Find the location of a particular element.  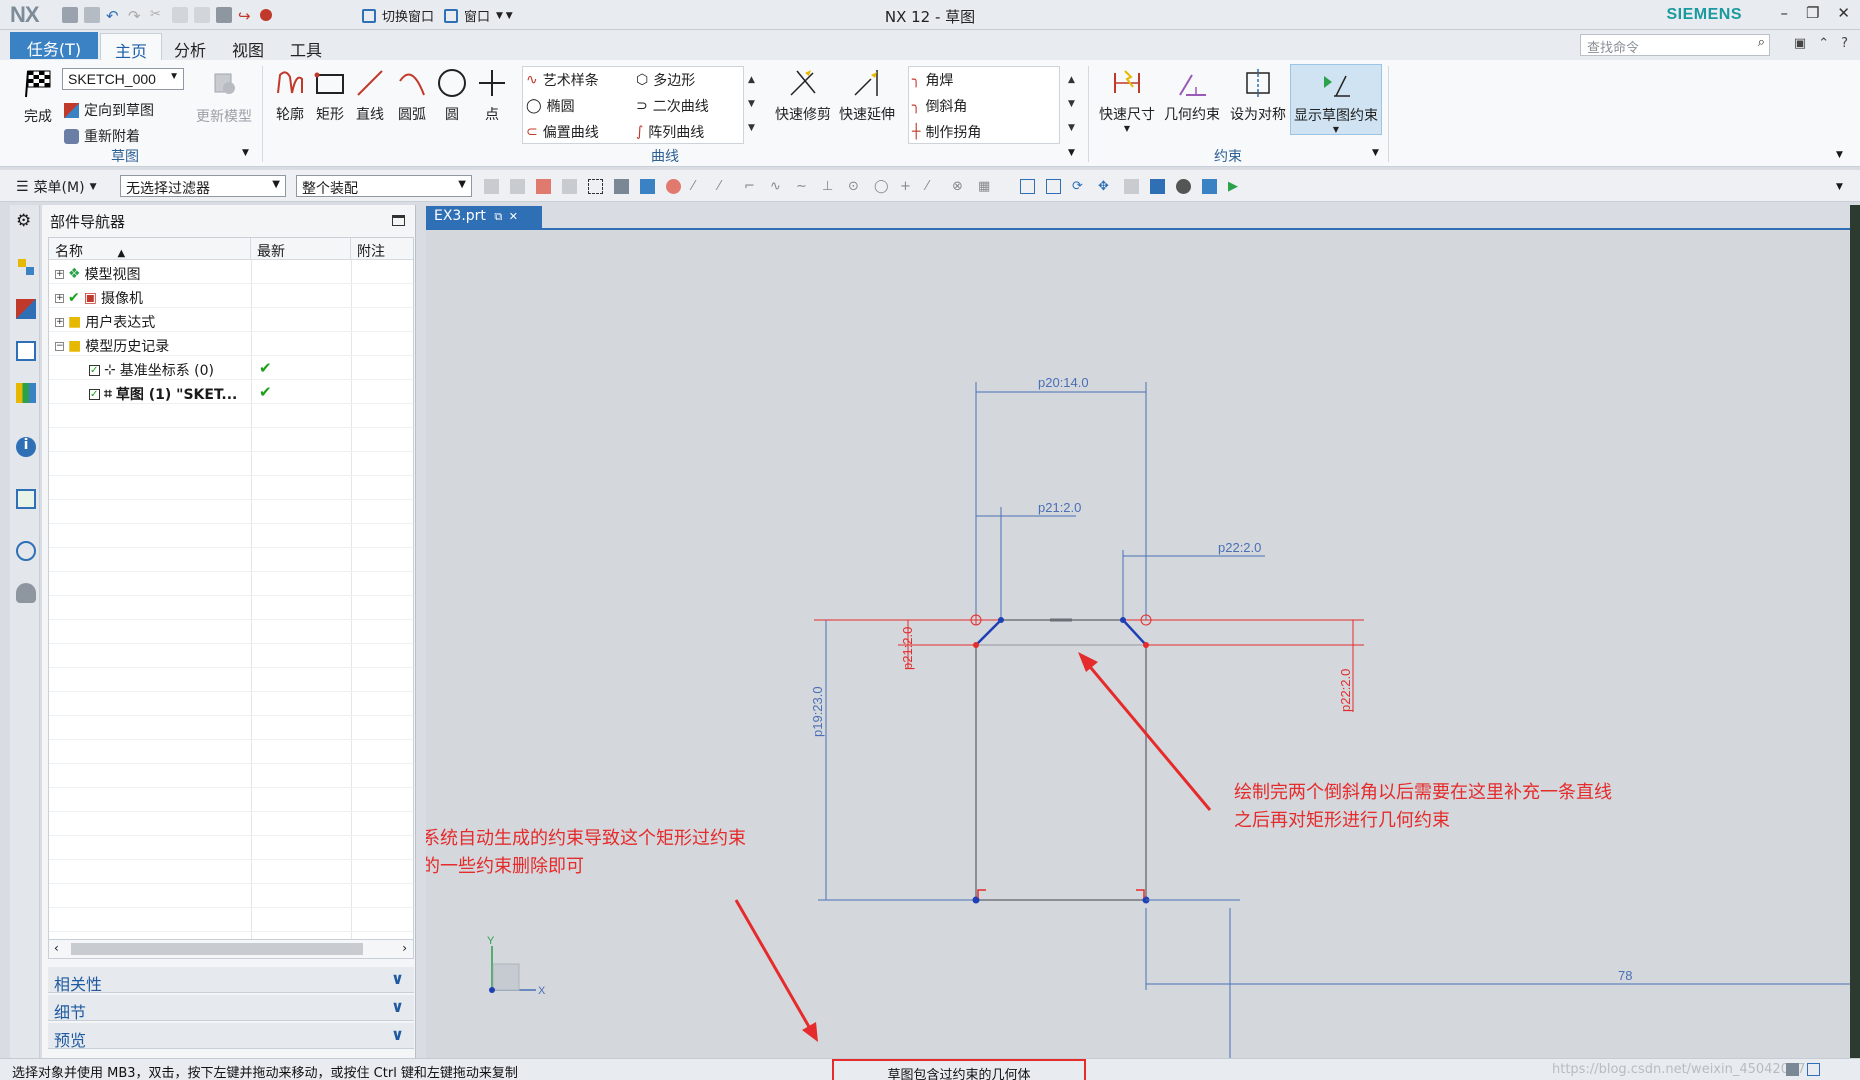

part-navigator-icon is located at coordinates (26, 351).